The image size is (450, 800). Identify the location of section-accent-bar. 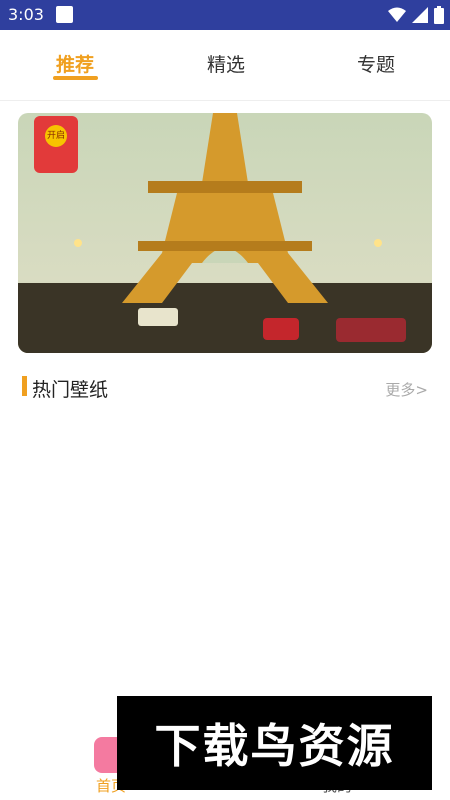
(24, 386).